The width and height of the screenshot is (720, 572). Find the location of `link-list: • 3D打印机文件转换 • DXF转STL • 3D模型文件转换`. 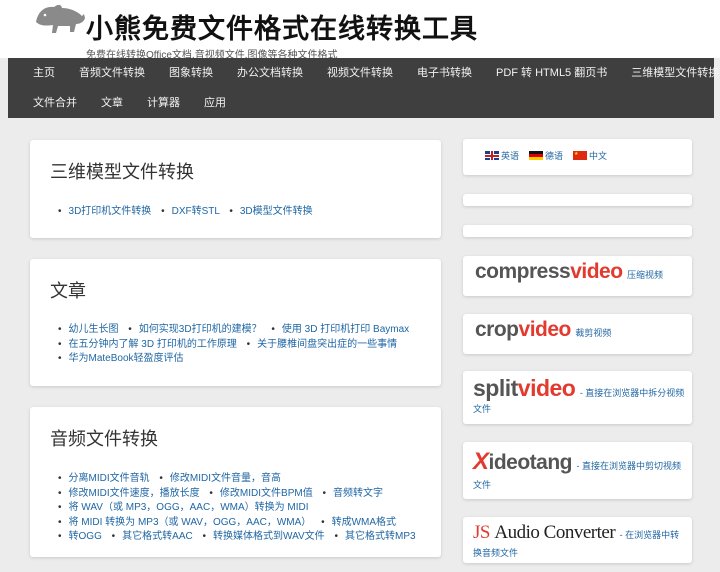

link-list: • 3D打印机文件转换 • DXF转STL • 3D模型文件转换 is located at coordinates (185, 212).